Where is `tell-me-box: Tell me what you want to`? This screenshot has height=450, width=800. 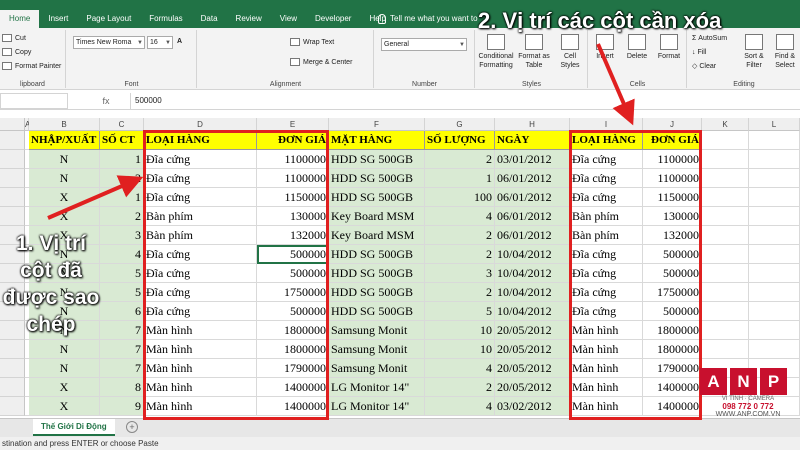
tell-me-box: Tell me what you want to is located at coordinates (428, 19).